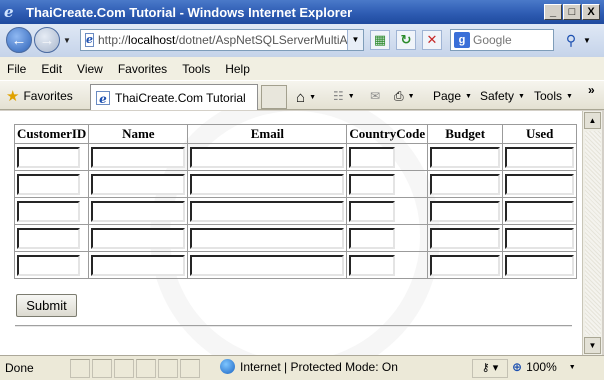  I want to click on printer-icon: ⎙, so click(399, 96).